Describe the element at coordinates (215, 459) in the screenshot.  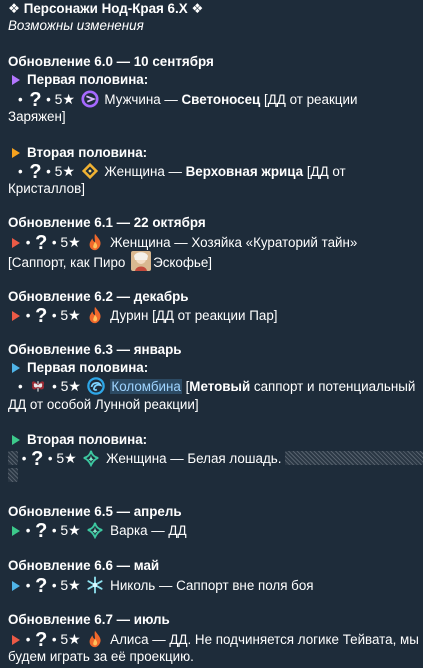
I see `character-entry: • ? • 5★ Женщина — Белая лошадь.` at that location.